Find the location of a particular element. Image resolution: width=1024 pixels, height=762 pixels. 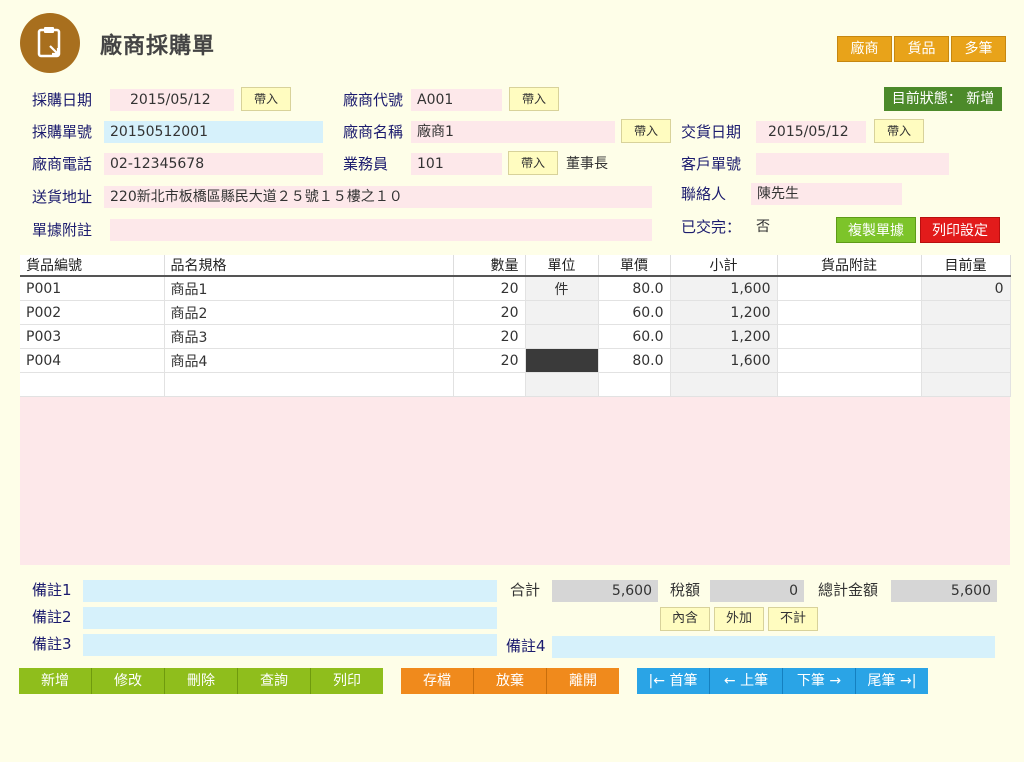

cell-unit-price is located at coordinates (634, 384).